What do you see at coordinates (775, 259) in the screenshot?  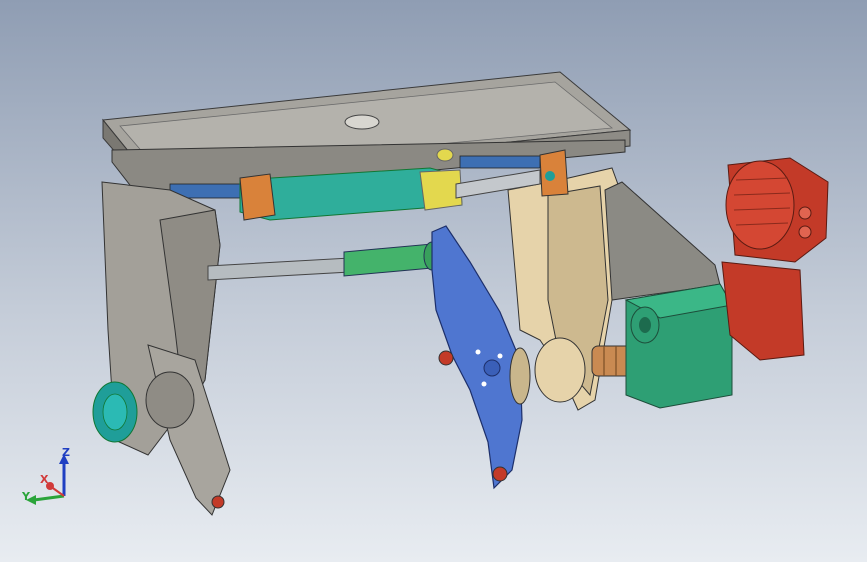 I see `red-electric-motor` at bounding box center [775, 259].